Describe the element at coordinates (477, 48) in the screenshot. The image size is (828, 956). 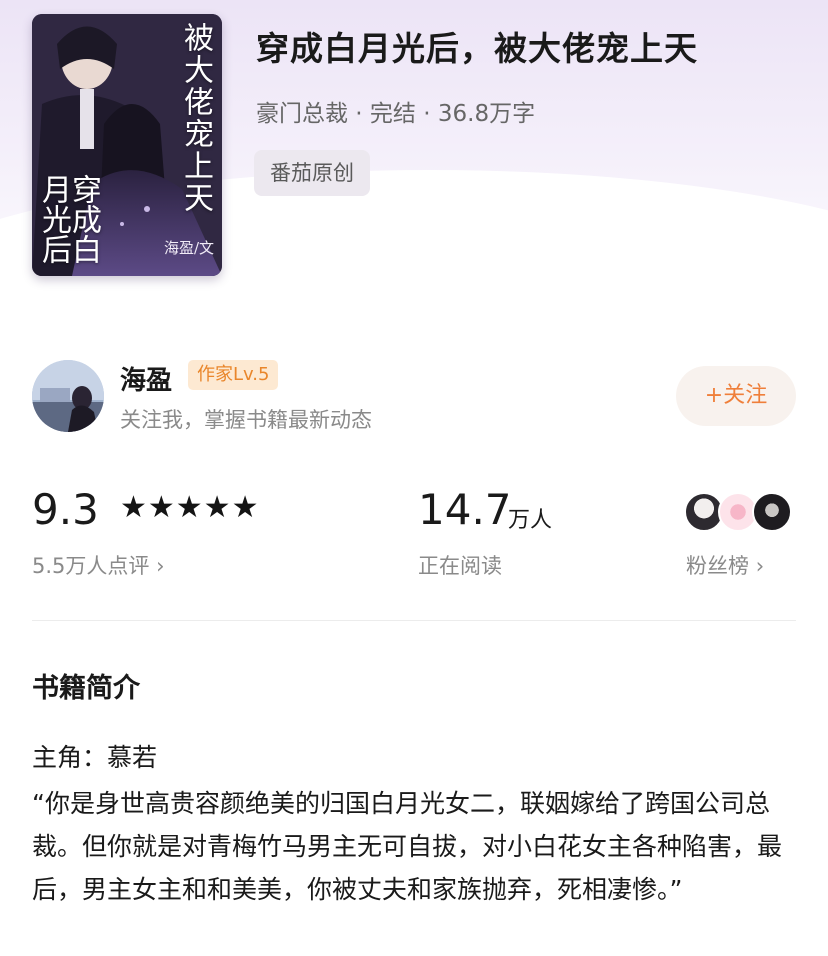
I see `book-title: 穿成白月光后，被大佬宠上天` at that location.